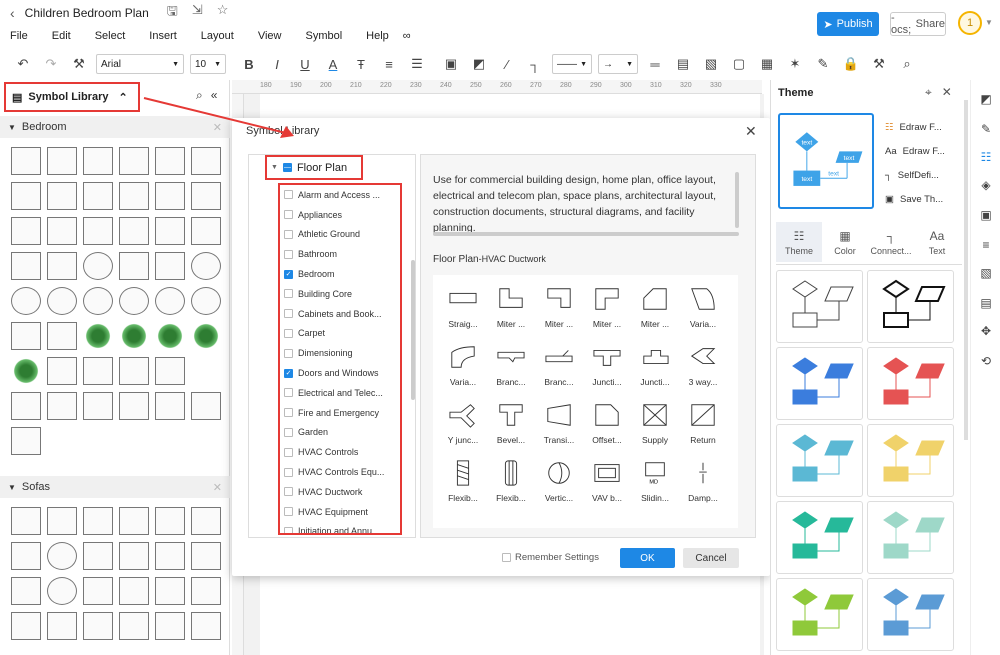 This screenshot has height=655, width=1000. What do you see at coordinates (340, 254) in the screenshot?
I see `category-item: Bathroom` at bounding box center [340, 254].